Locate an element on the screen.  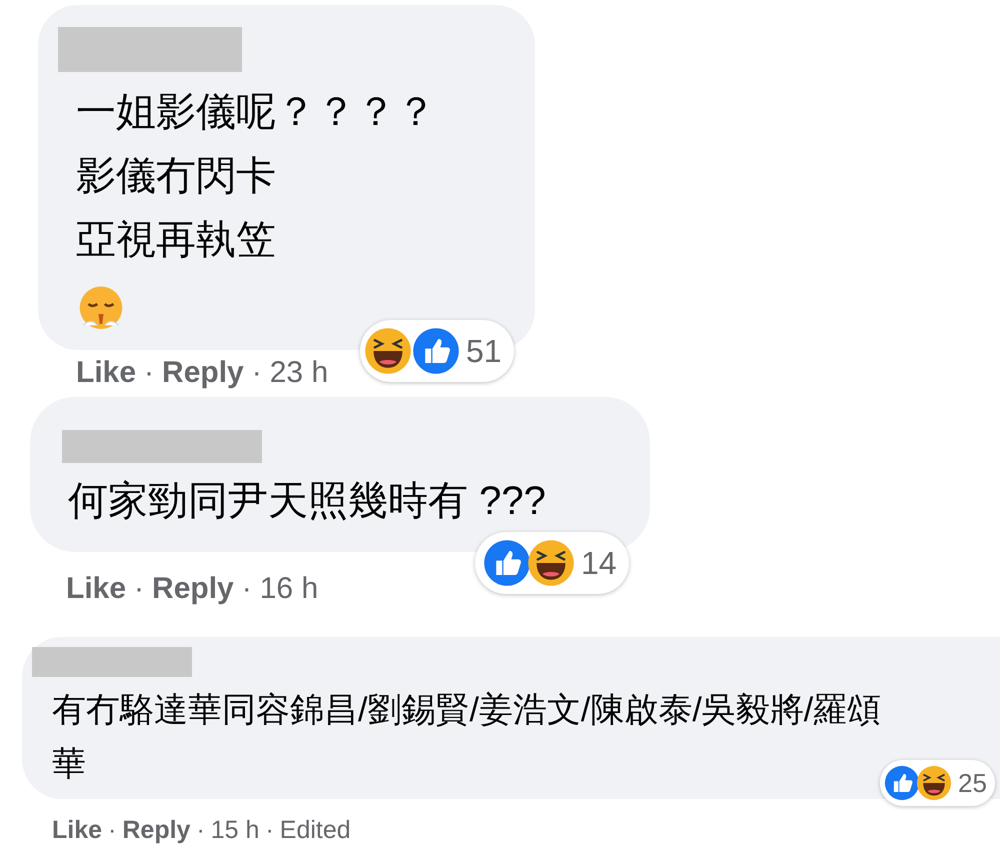
comment-text: 華 is located at coordinates (69, 764).